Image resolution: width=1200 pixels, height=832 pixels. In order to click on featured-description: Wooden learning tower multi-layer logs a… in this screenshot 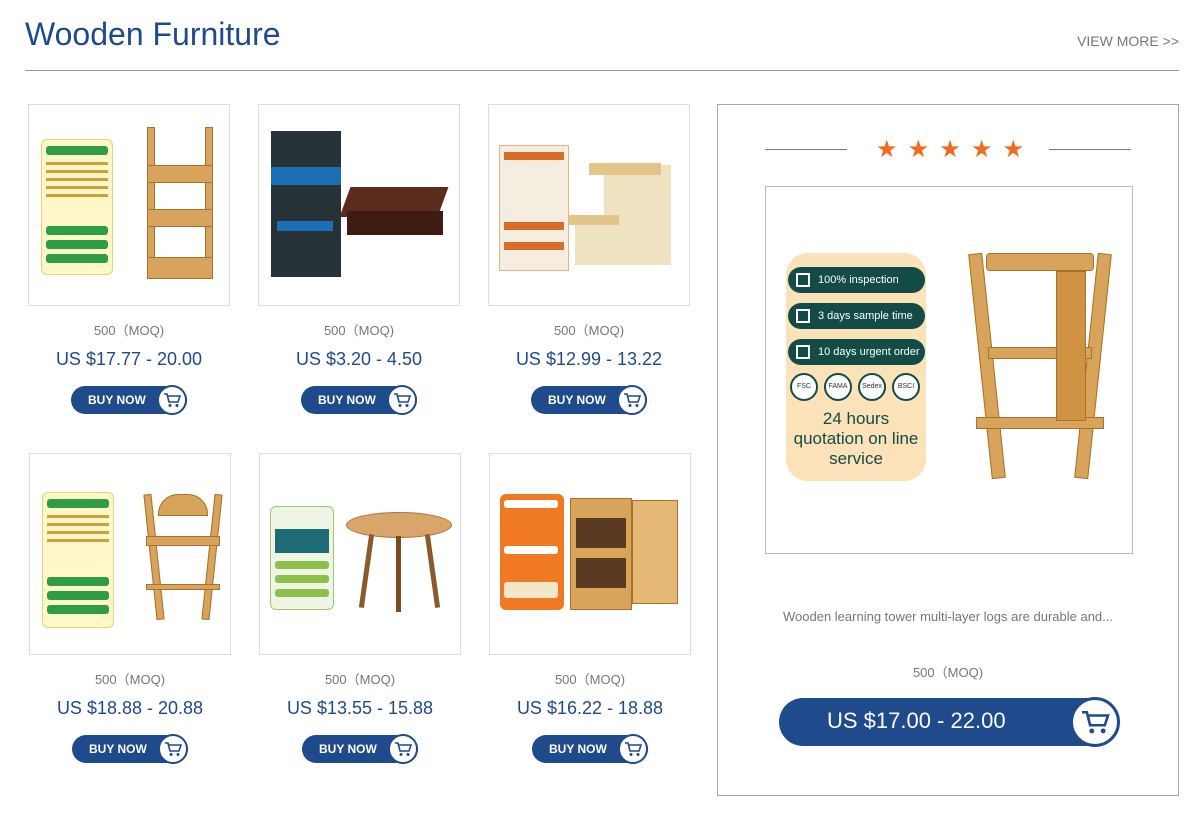, I will do `click(948, 616)`.